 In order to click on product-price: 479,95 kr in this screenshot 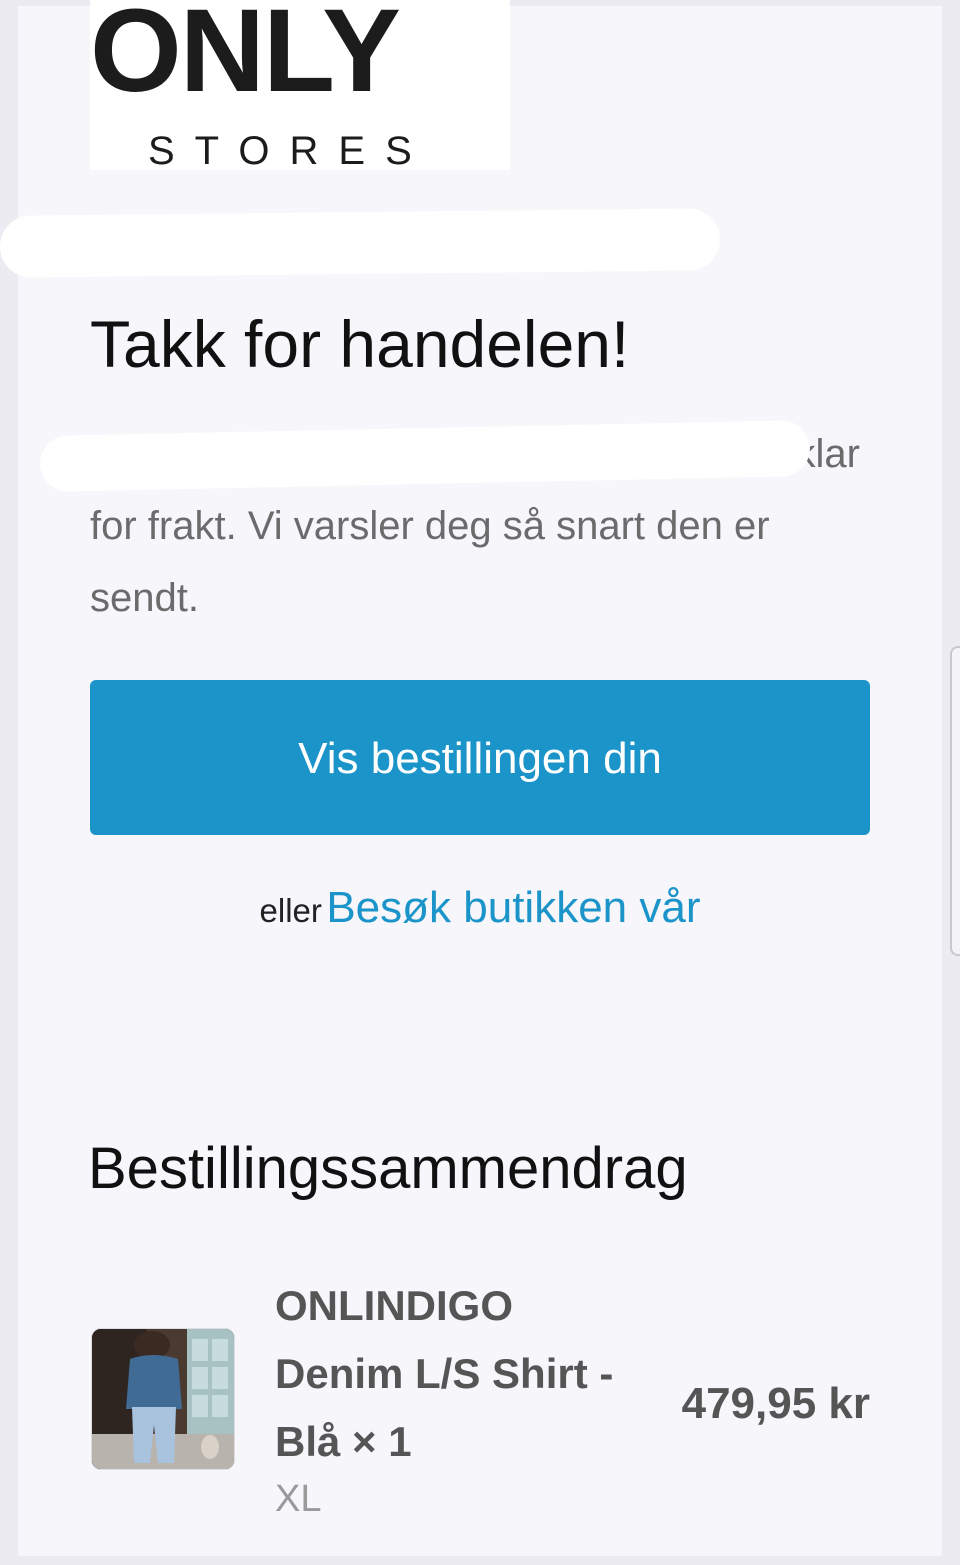, I will do `click(775, 1403)`.